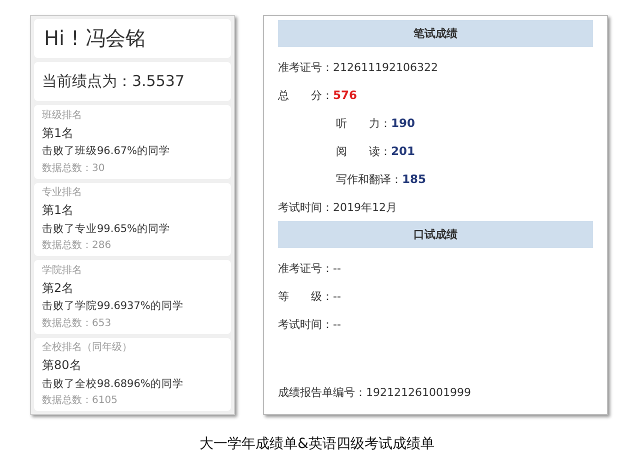 Image resolution: width=634 pixels, height=468 pixels. Describe the element at coordinates (87, 348) in the screenshot. I see `ranking-label: 全校排名（同年级）` at that location.